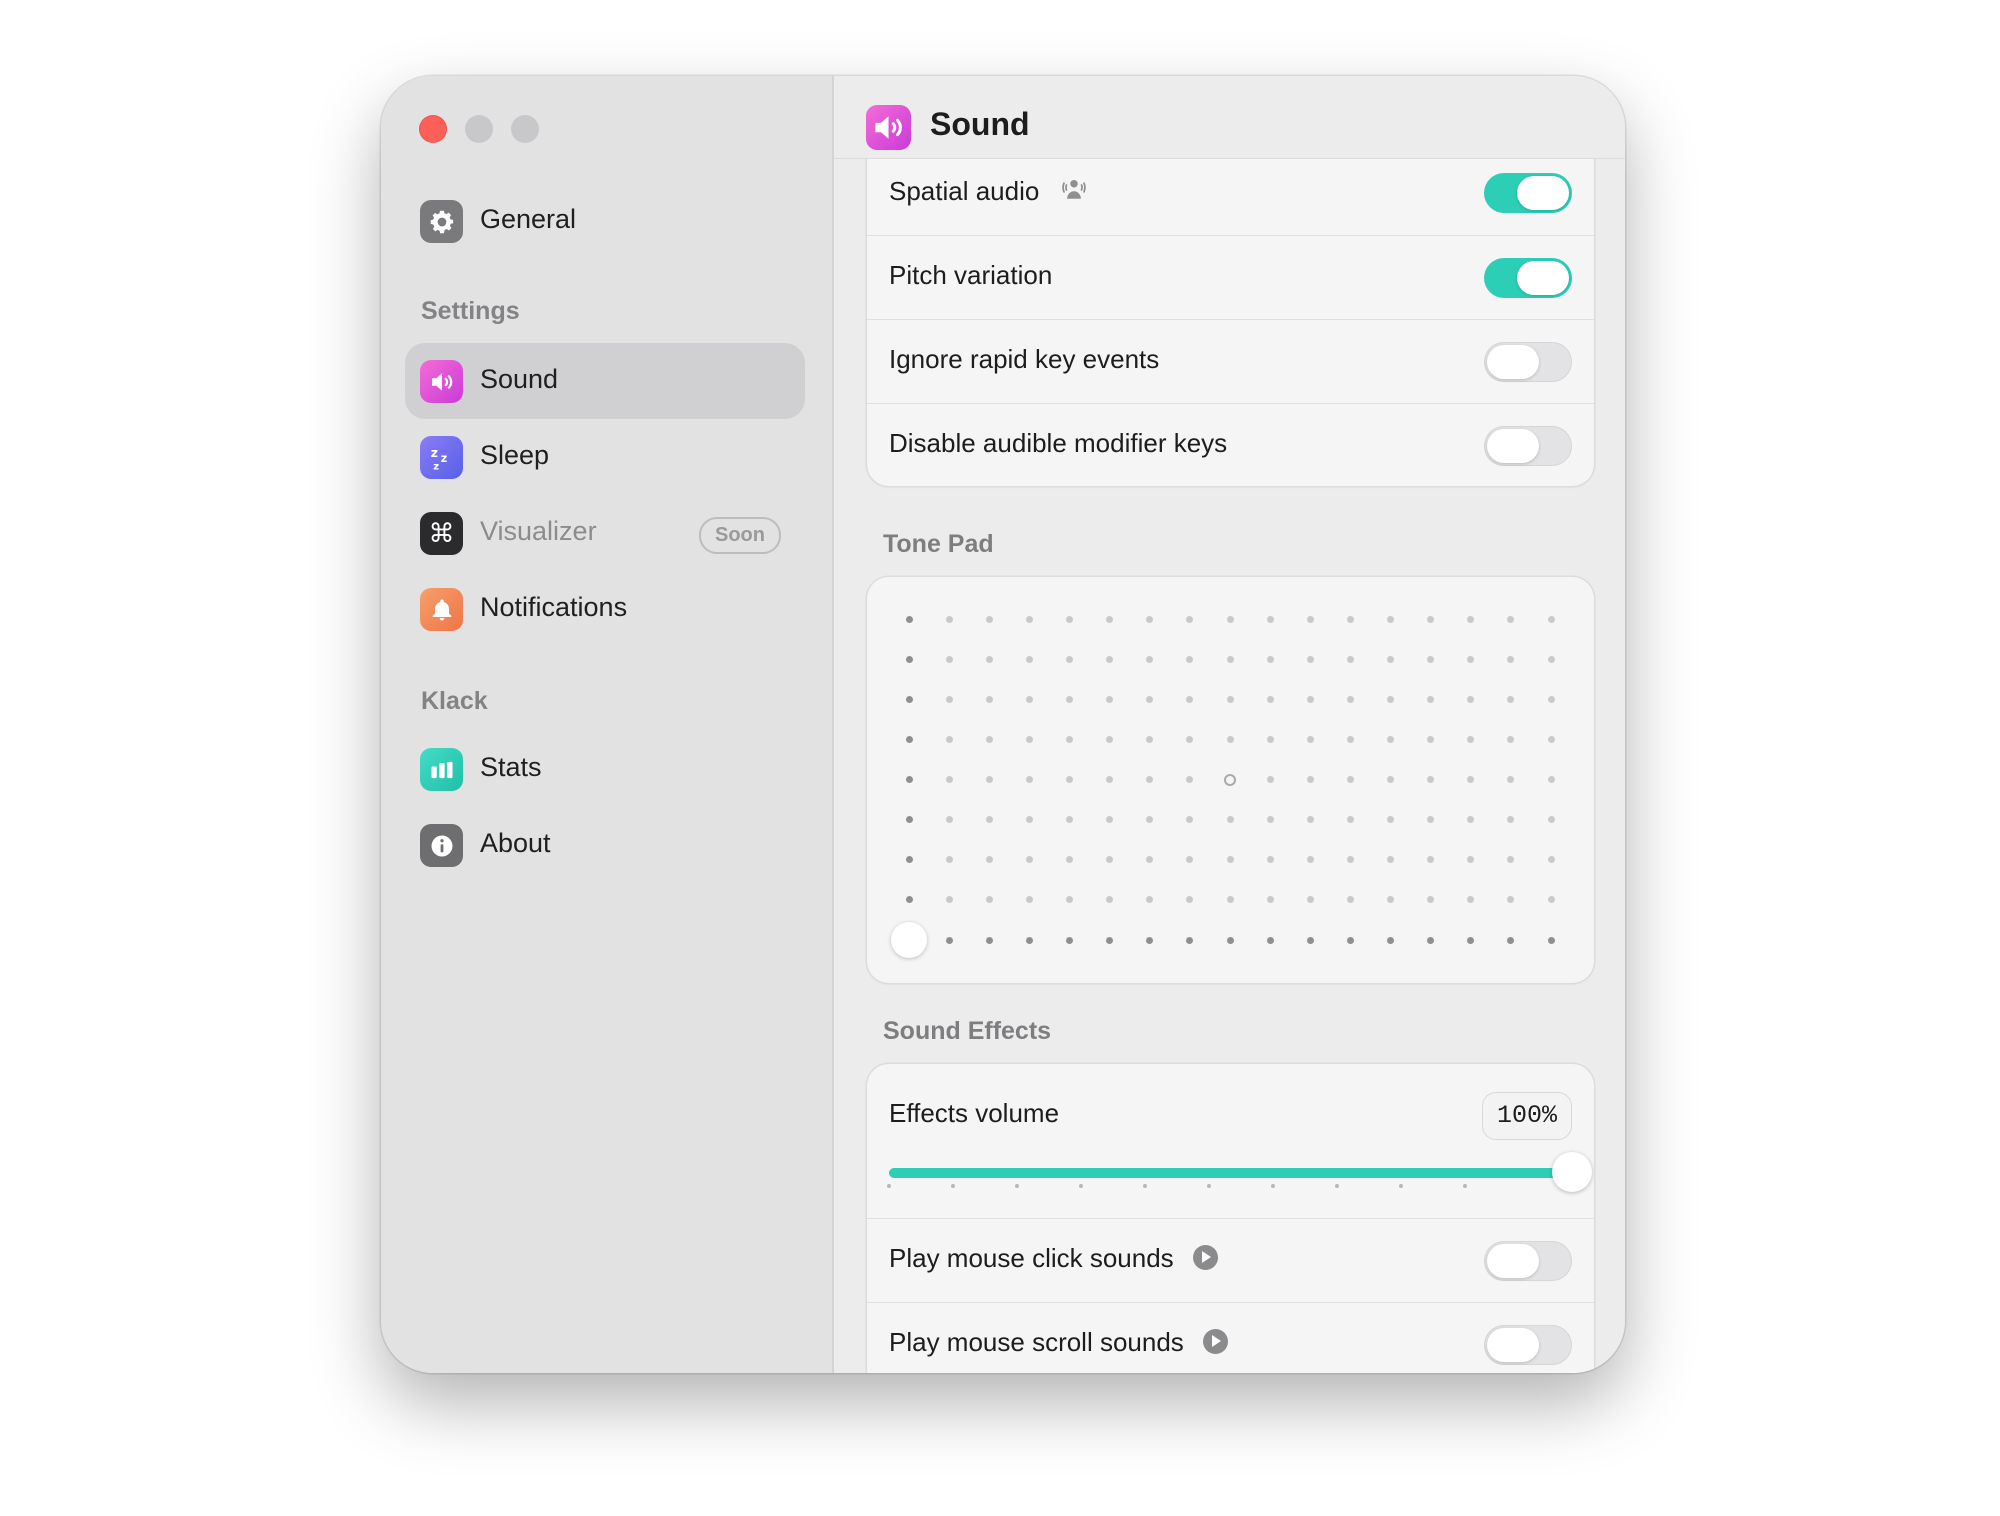  I want to click on sidebar-item-stats: Stats, so click(605, 769).